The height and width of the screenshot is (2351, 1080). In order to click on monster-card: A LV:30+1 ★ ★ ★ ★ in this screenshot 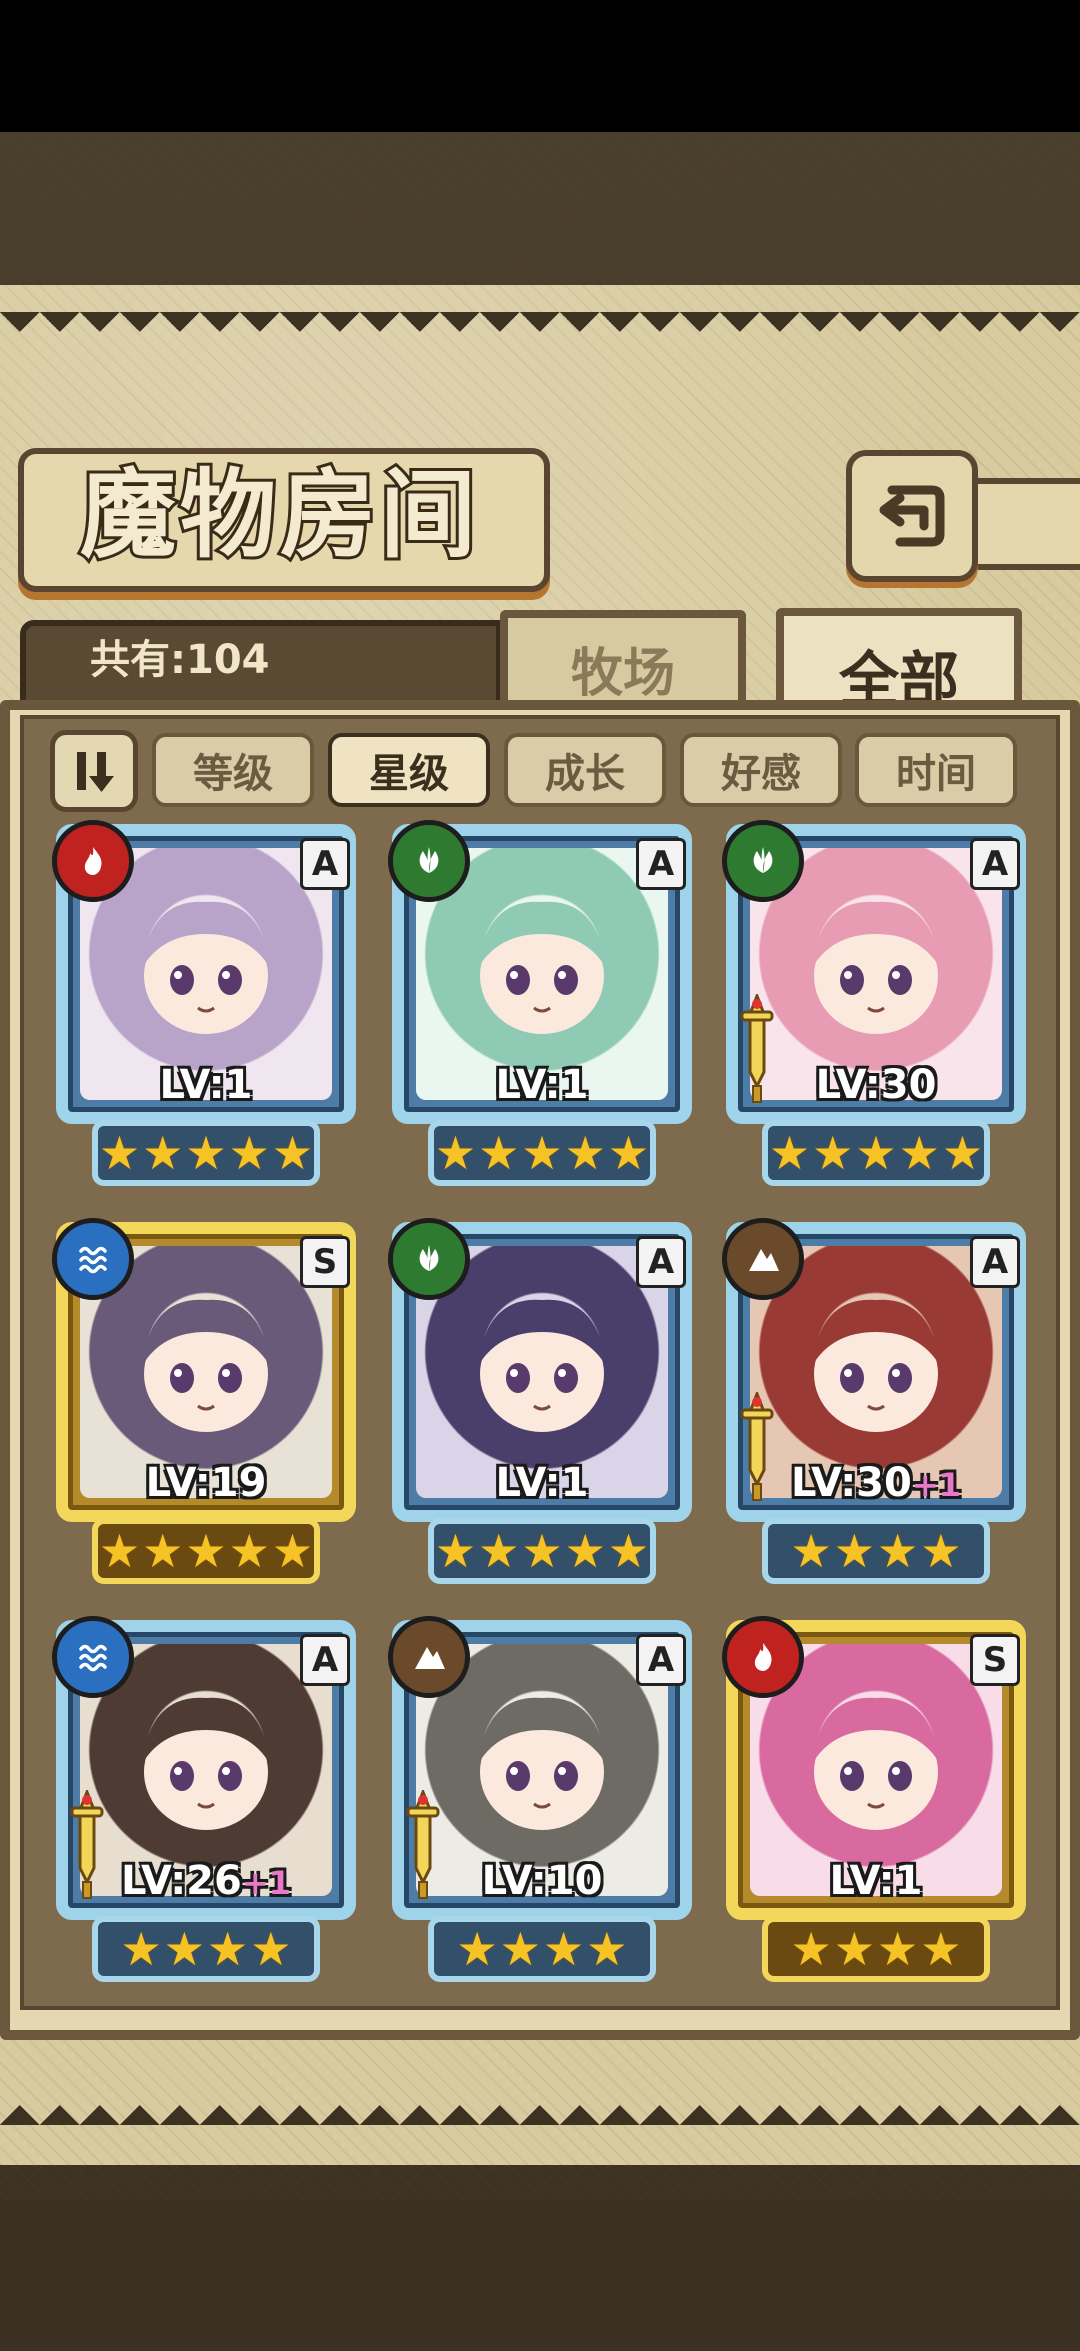, I will do `click(874, 1401)`.